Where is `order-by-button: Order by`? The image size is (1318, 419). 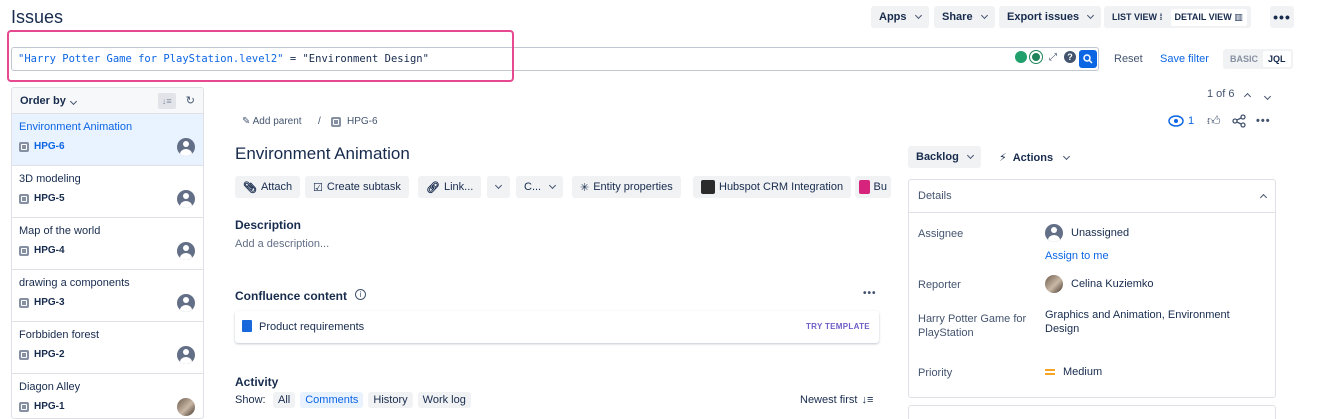
order-by-button: Order by is located at coordinates (48, 101).